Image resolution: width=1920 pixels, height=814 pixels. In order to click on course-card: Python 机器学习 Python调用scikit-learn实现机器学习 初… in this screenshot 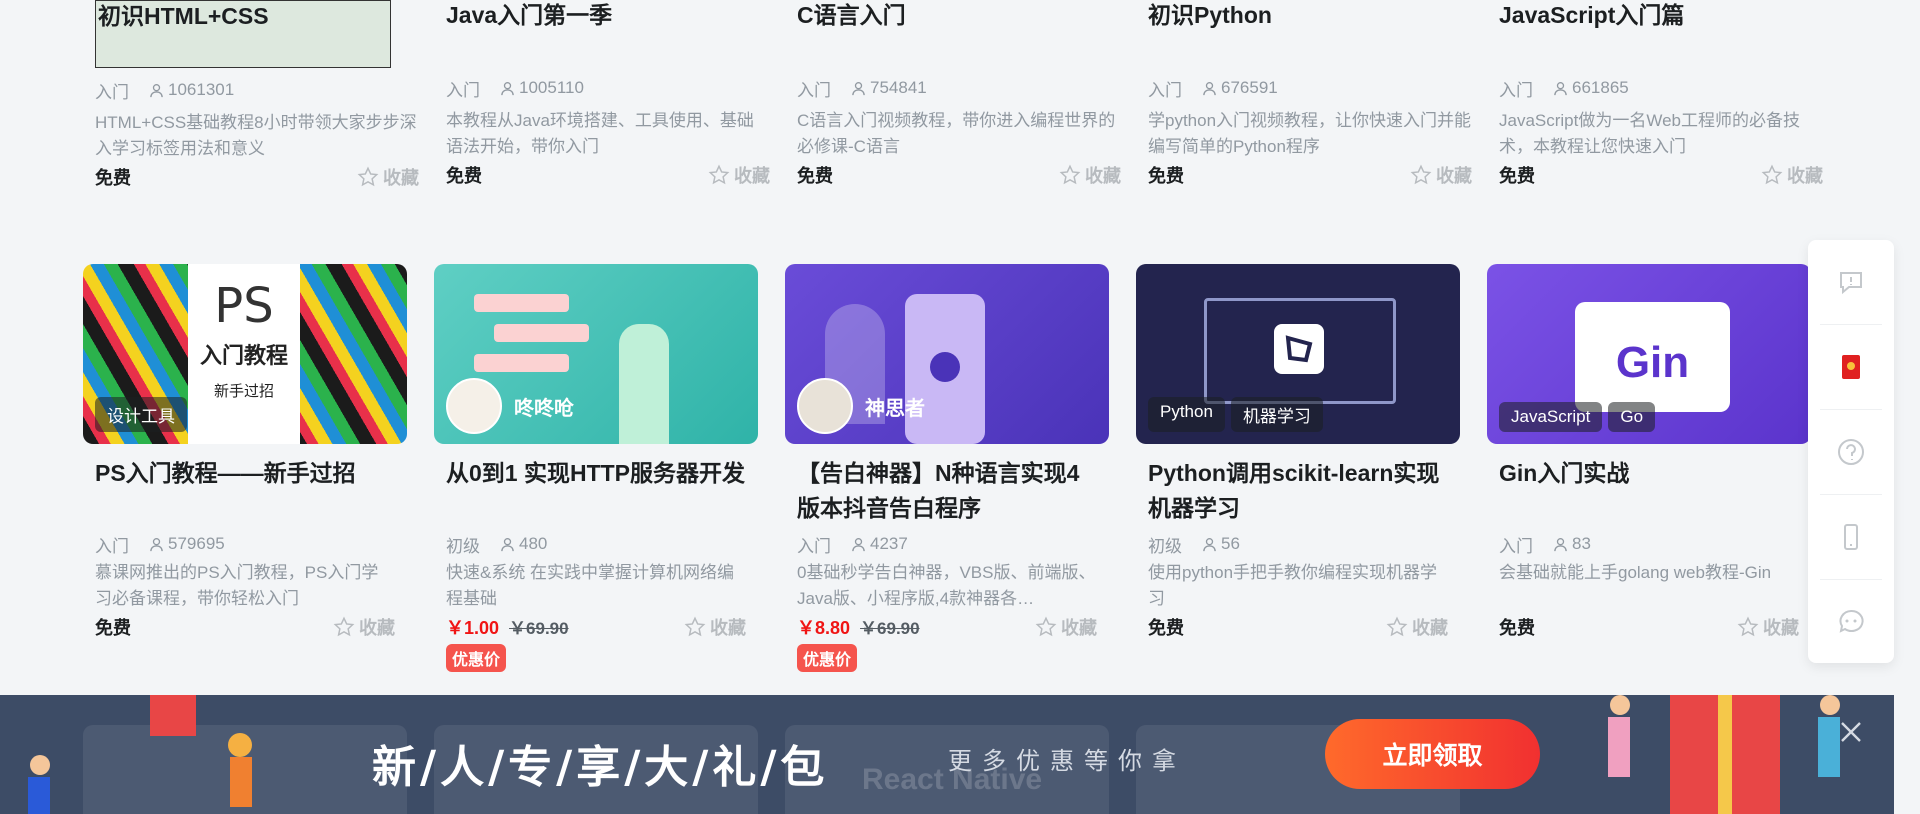, I will do `click(1298, 453)`.